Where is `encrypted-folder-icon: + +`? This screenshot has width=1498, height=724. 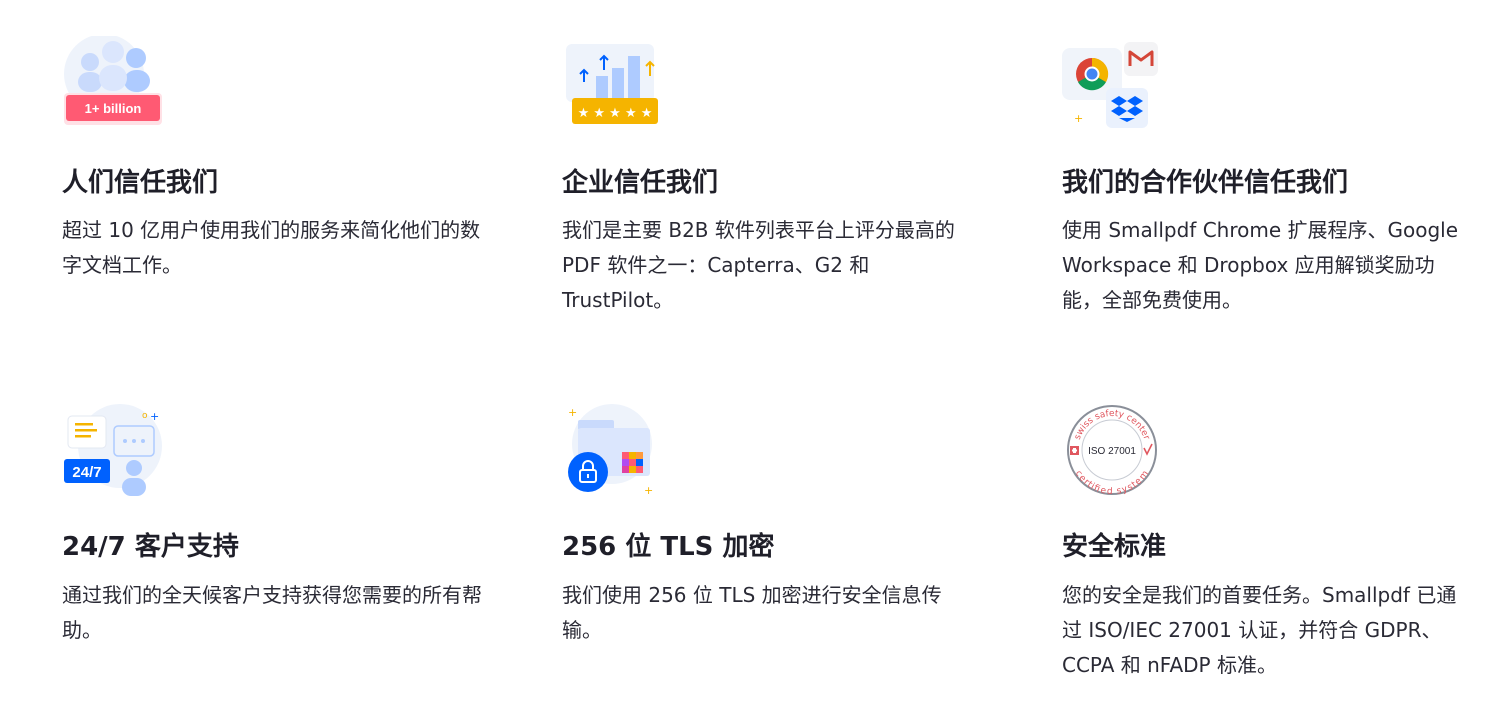 encrypted-folder-icon: + + is located at coordinates (617, 450).